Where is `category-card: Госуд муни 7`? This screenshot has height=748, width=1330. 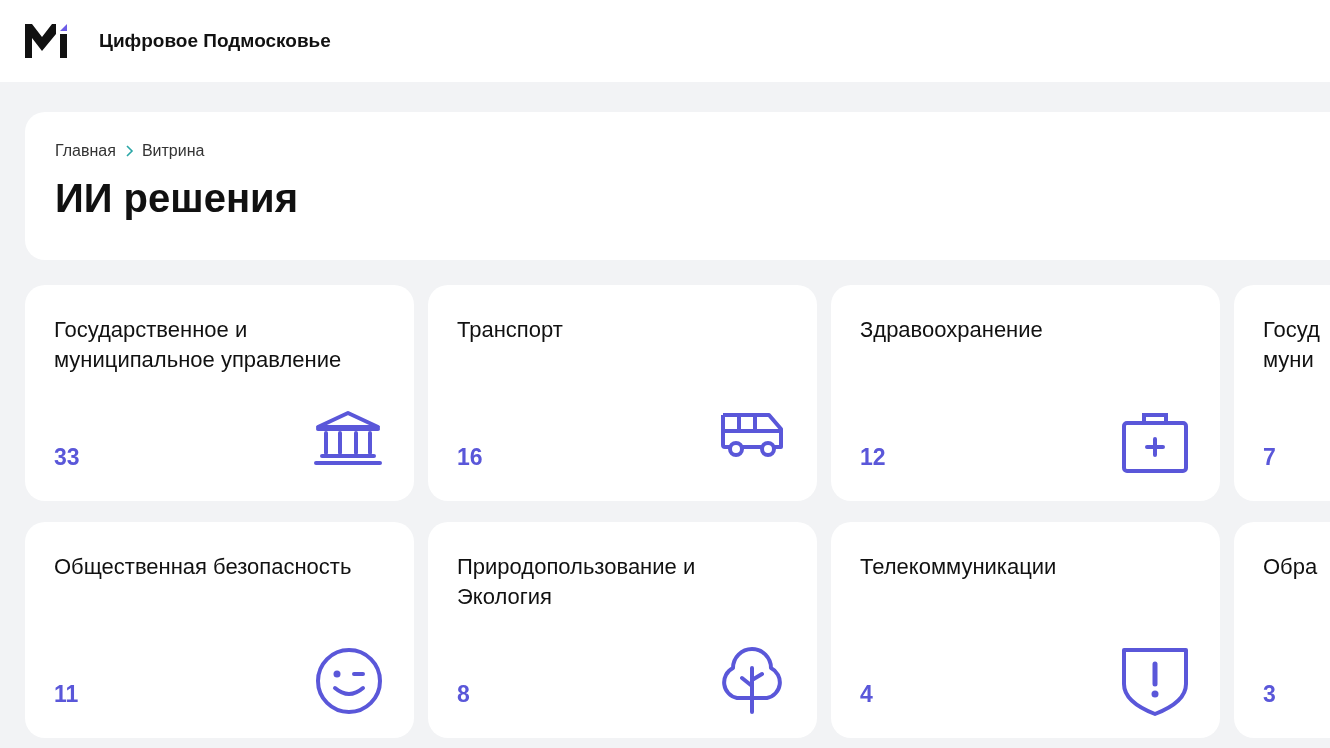
category-card: Госуд муни 7 is located at coordinates (1282, 393).